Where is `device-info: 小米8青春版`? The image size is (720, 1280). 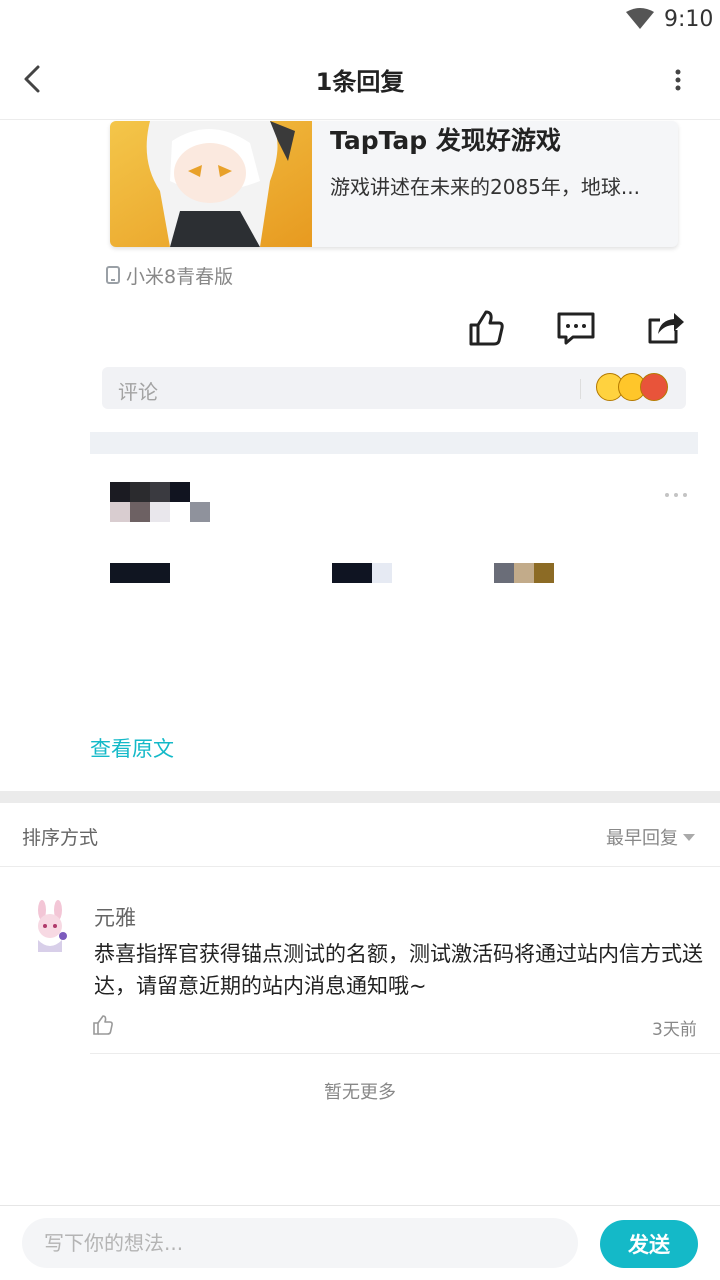 device-info: 小米8青春版 is located at coordinates (169, 275).